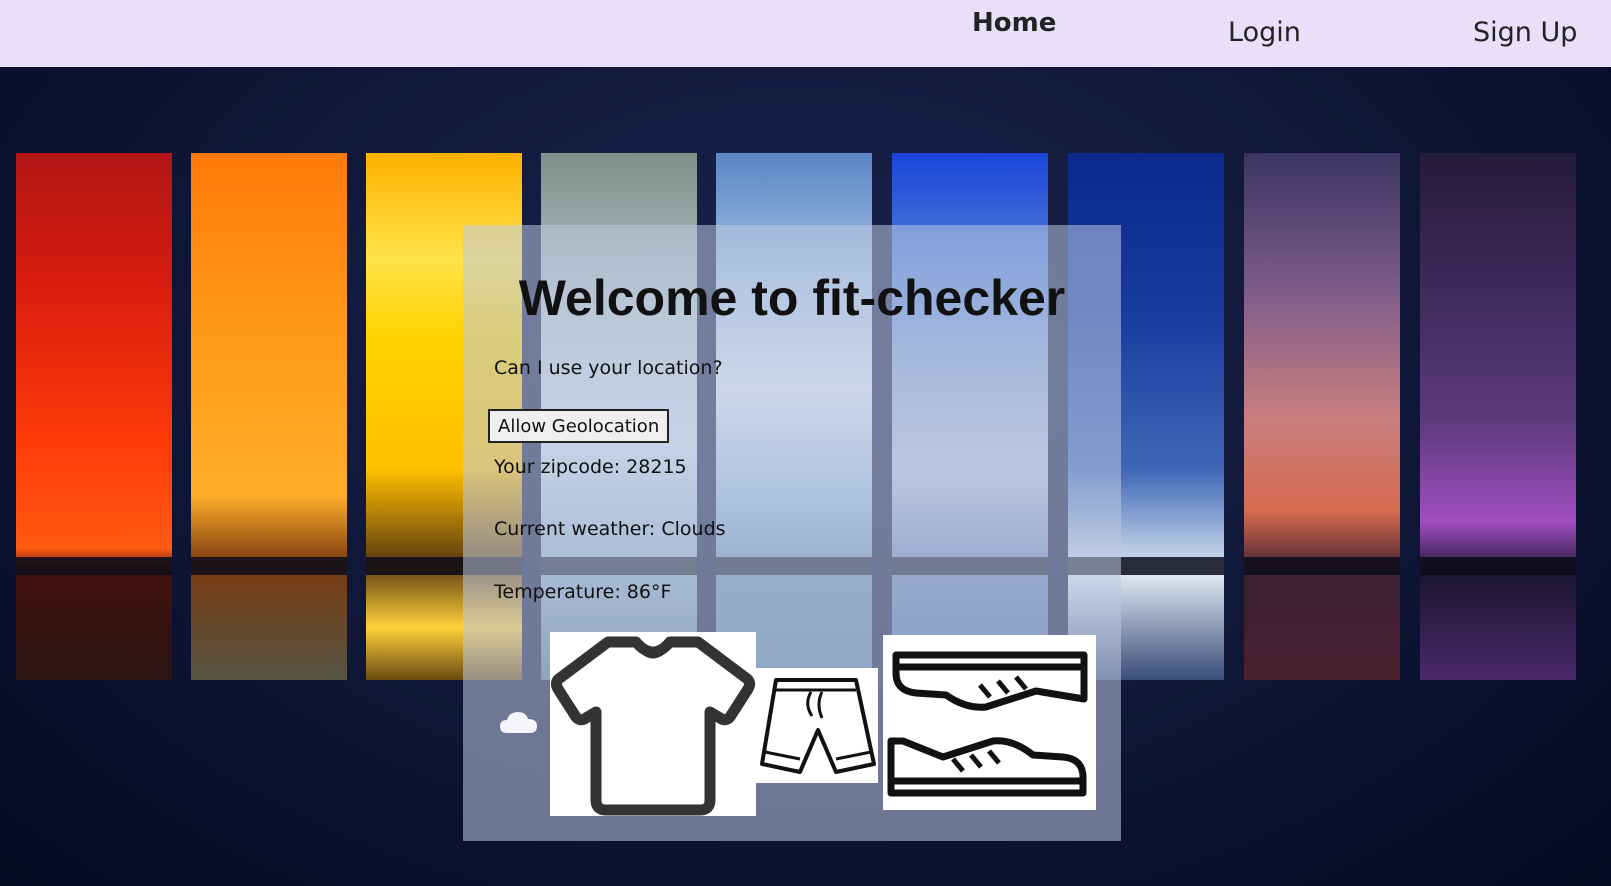 This screenshot has width=1611, height=886. I want to click on allow-geolocation-button: Allow Geolocation, so click(579, 426).